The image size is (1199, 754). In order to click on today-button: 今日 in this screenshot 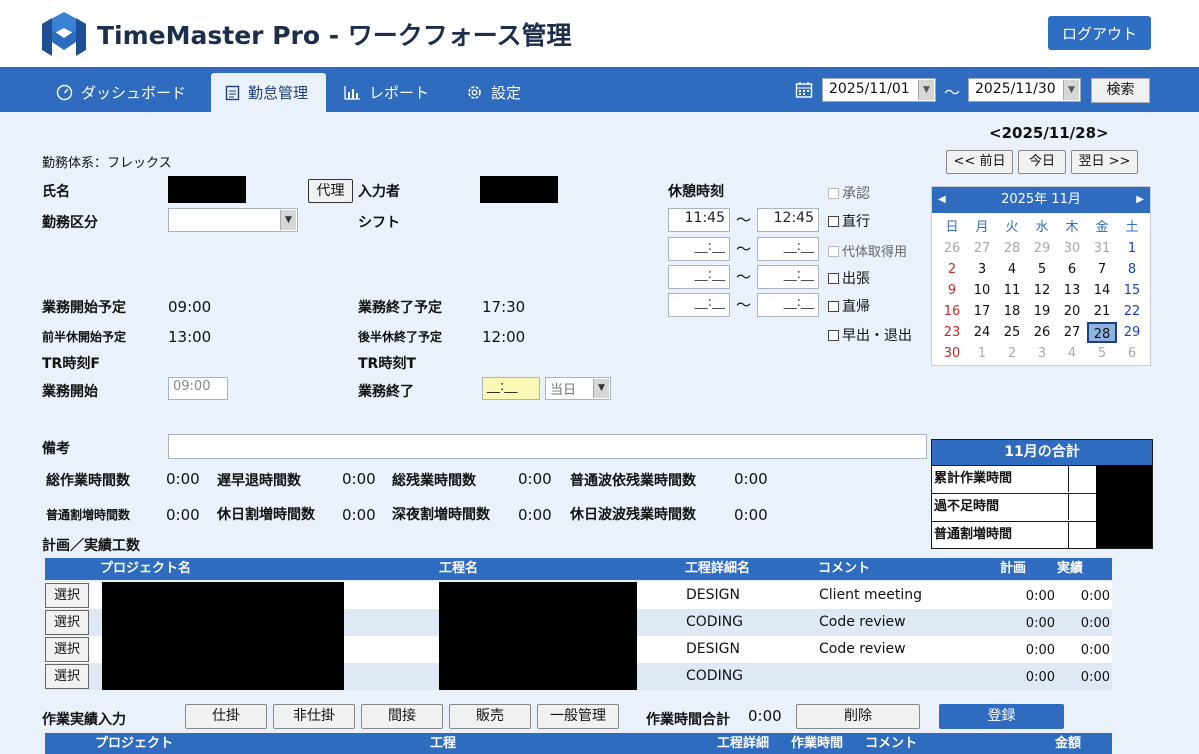, I will do `click(1042, 162)`.